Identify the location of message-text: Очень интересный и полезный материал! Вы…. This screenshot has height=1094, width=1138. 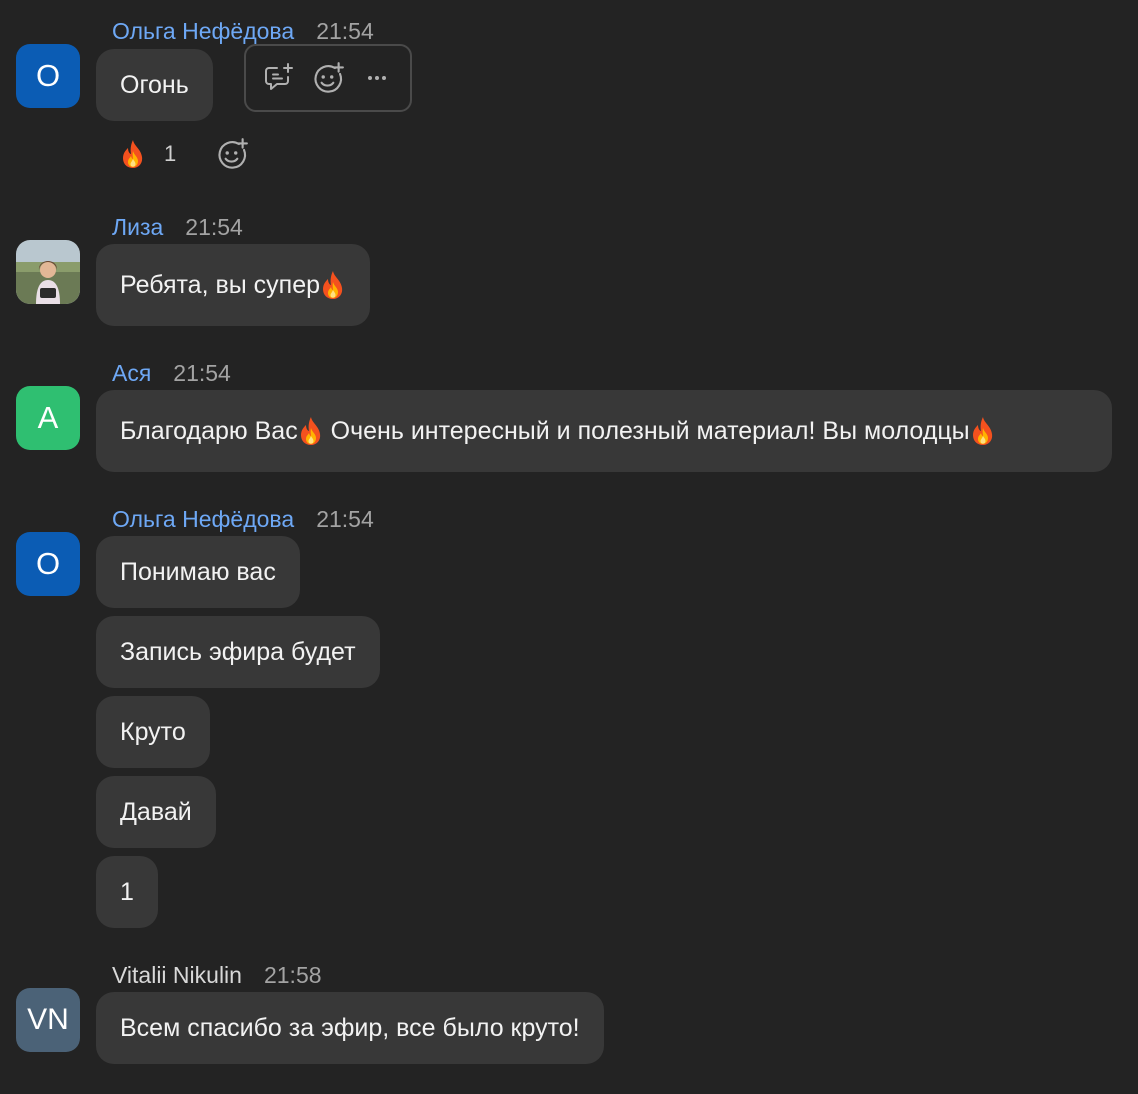
(646, 430).